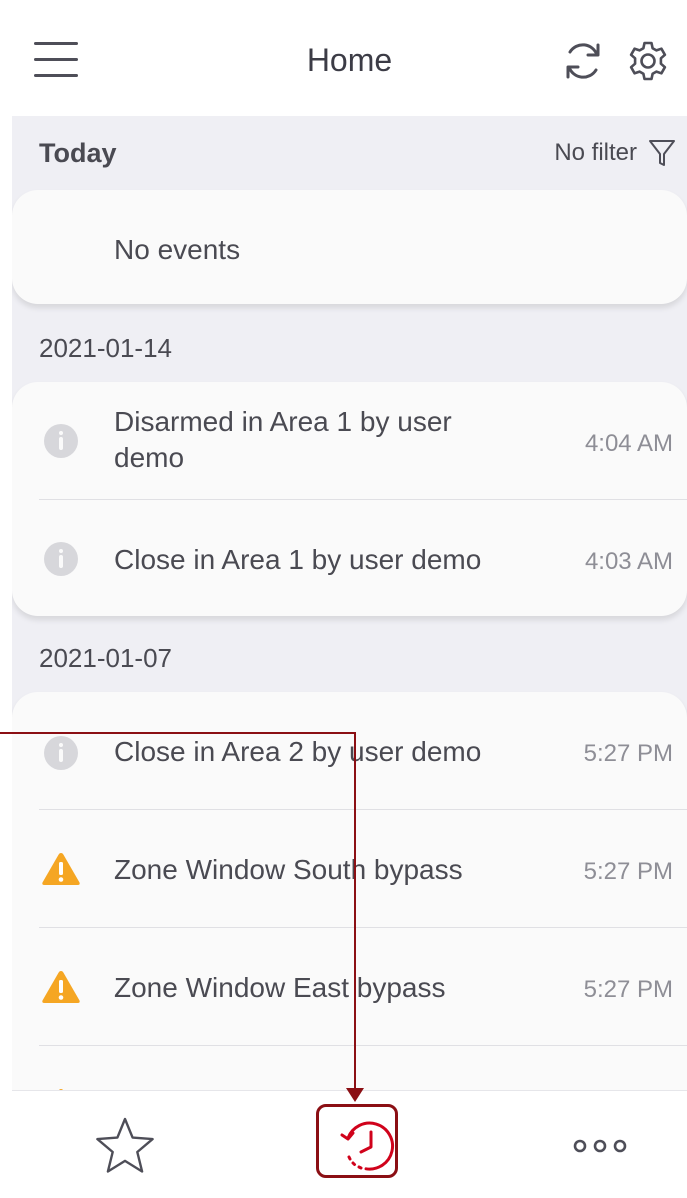  Describe the element at coordinates (628, 443) in the screenshot. I see `event-time: 4:04 AM` at that location.